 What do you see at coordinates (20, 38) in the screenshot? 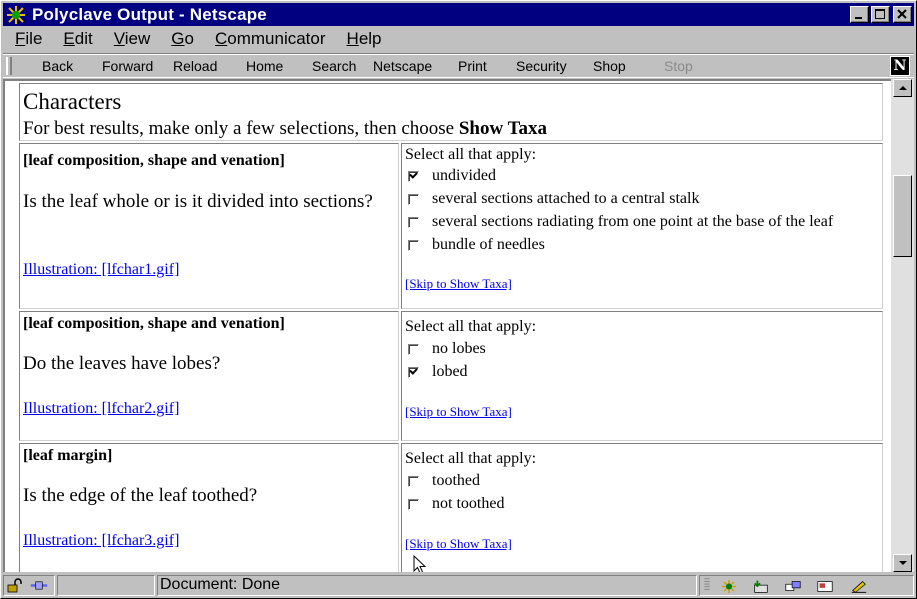
I see `menu-file-mnemonic: F` at bounding box center [20, 38].